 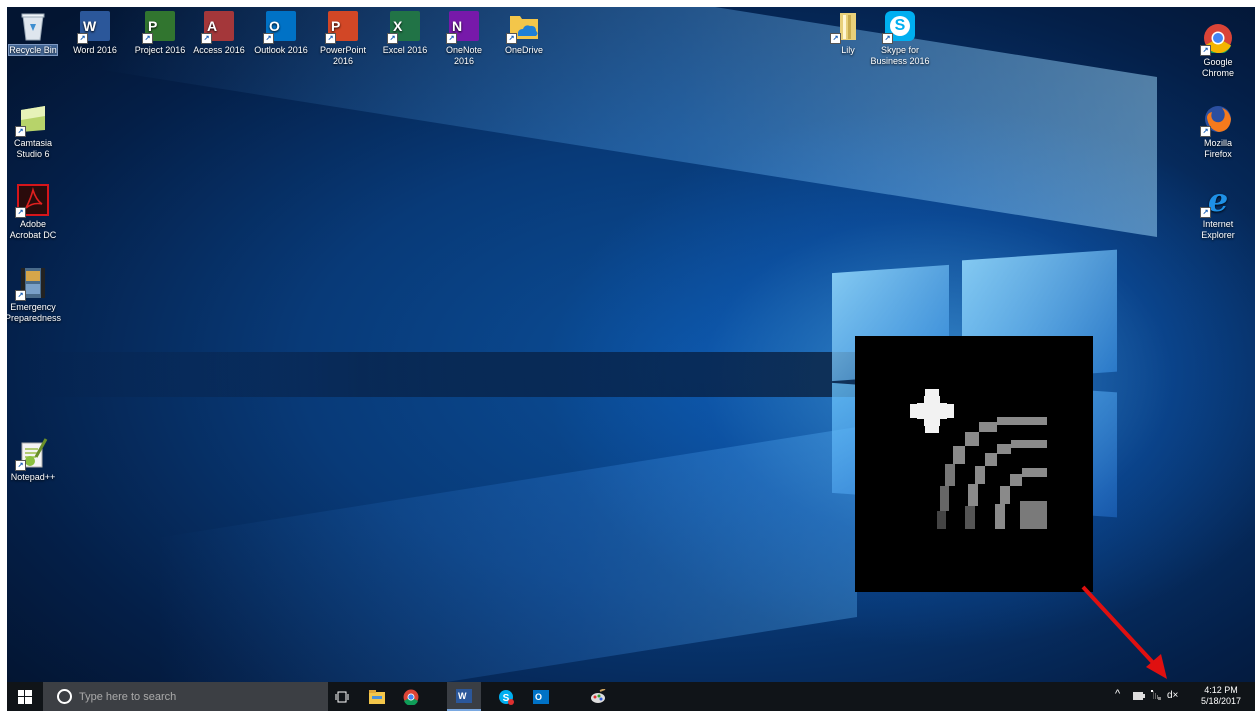 I want to click on taskbar: W S O ^ d× 4:12 PM 5/18/2017, so click(x=631, y=696).